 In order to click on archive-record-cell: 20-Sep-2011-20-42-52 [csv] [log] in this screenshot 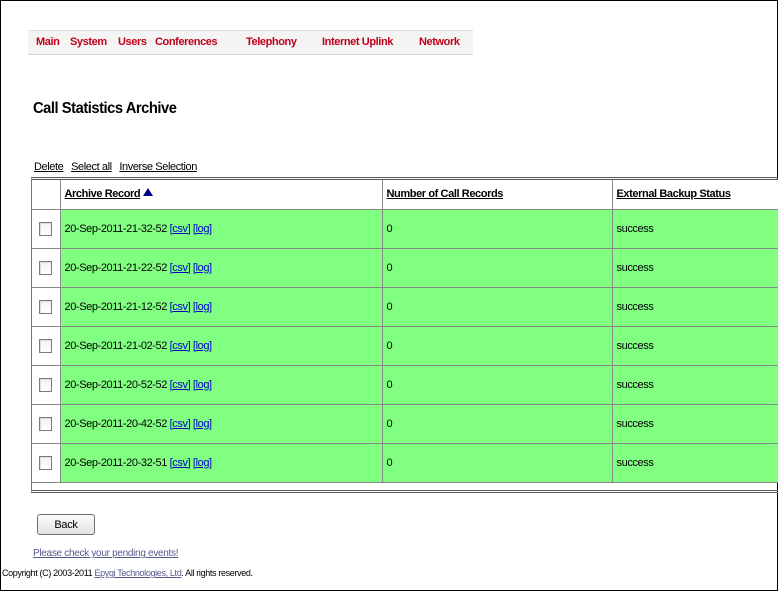, I will do `click(221, 424)`.